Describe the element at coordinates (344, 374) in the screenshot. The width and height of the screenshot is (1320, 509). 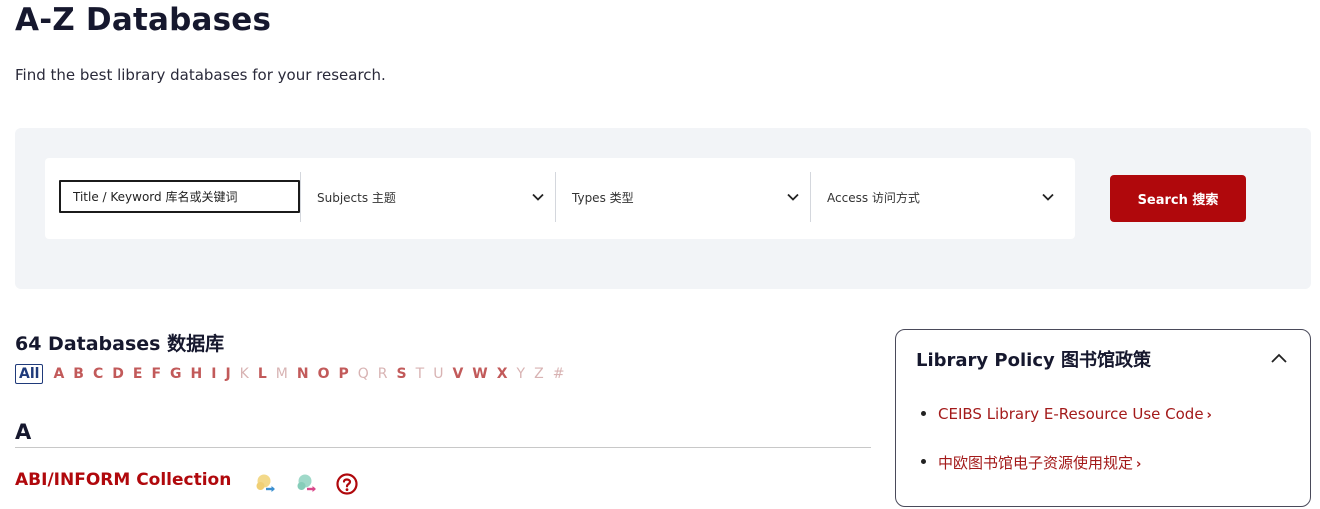
I see `alphabet-letter-p: P` at that location.